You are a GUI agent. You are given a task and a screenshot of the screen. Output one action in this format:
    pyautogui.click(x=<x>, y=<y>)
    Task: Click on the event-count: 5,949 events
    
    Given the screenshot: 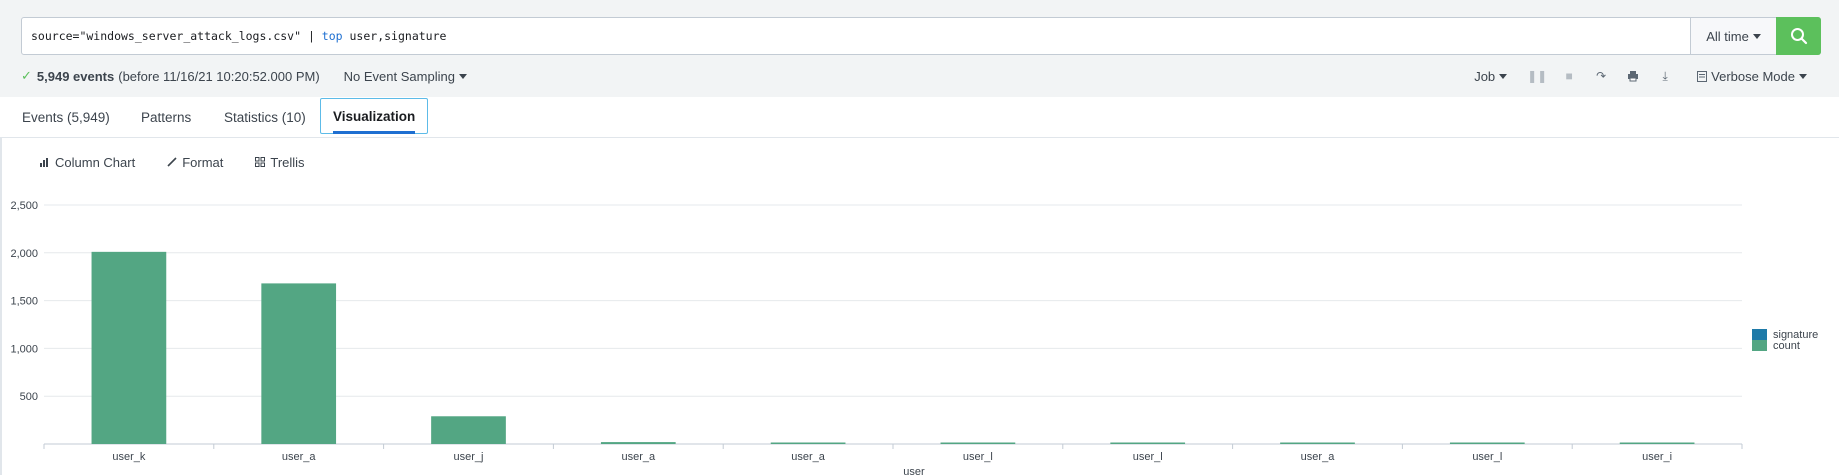 What is the action you would take?
    pyautogui.click(x=75, y=76)
    